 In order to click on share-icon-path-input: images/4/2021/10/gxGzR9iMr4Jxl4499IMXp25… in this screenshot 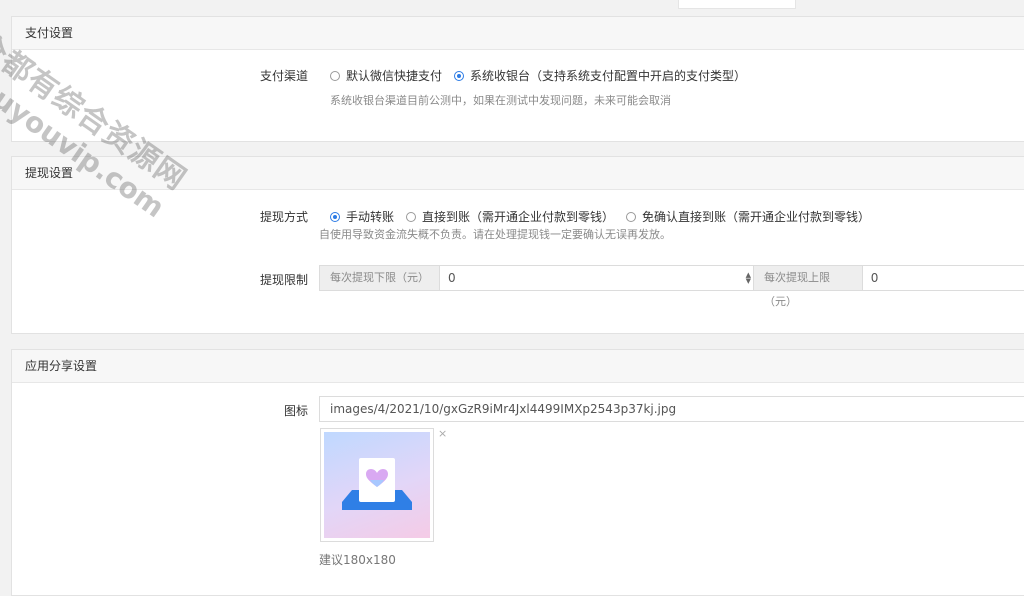, I will do `click(671, 409)`.